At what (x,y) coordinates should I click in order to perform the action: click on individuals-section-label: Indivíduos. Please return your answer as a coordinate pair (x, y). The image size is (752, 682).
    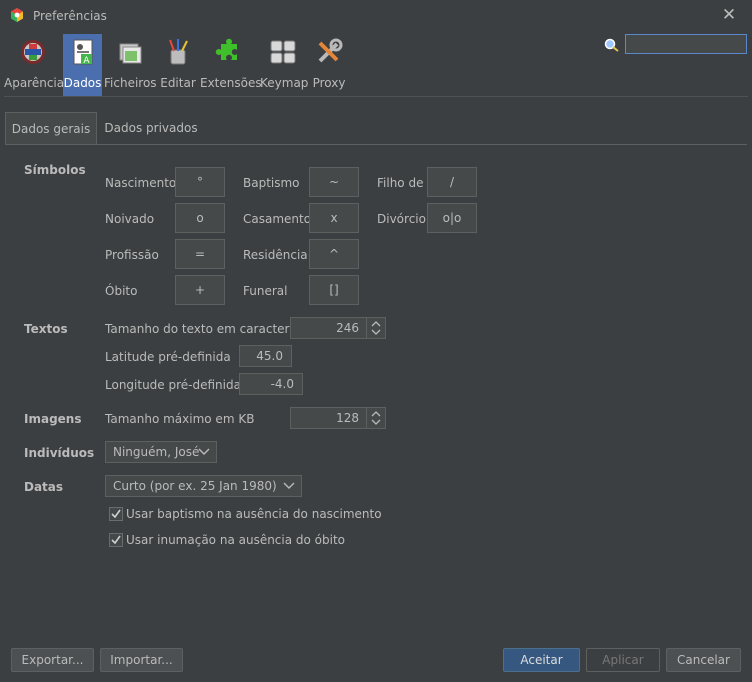
    Looking at the image, I should click on (59, 453).